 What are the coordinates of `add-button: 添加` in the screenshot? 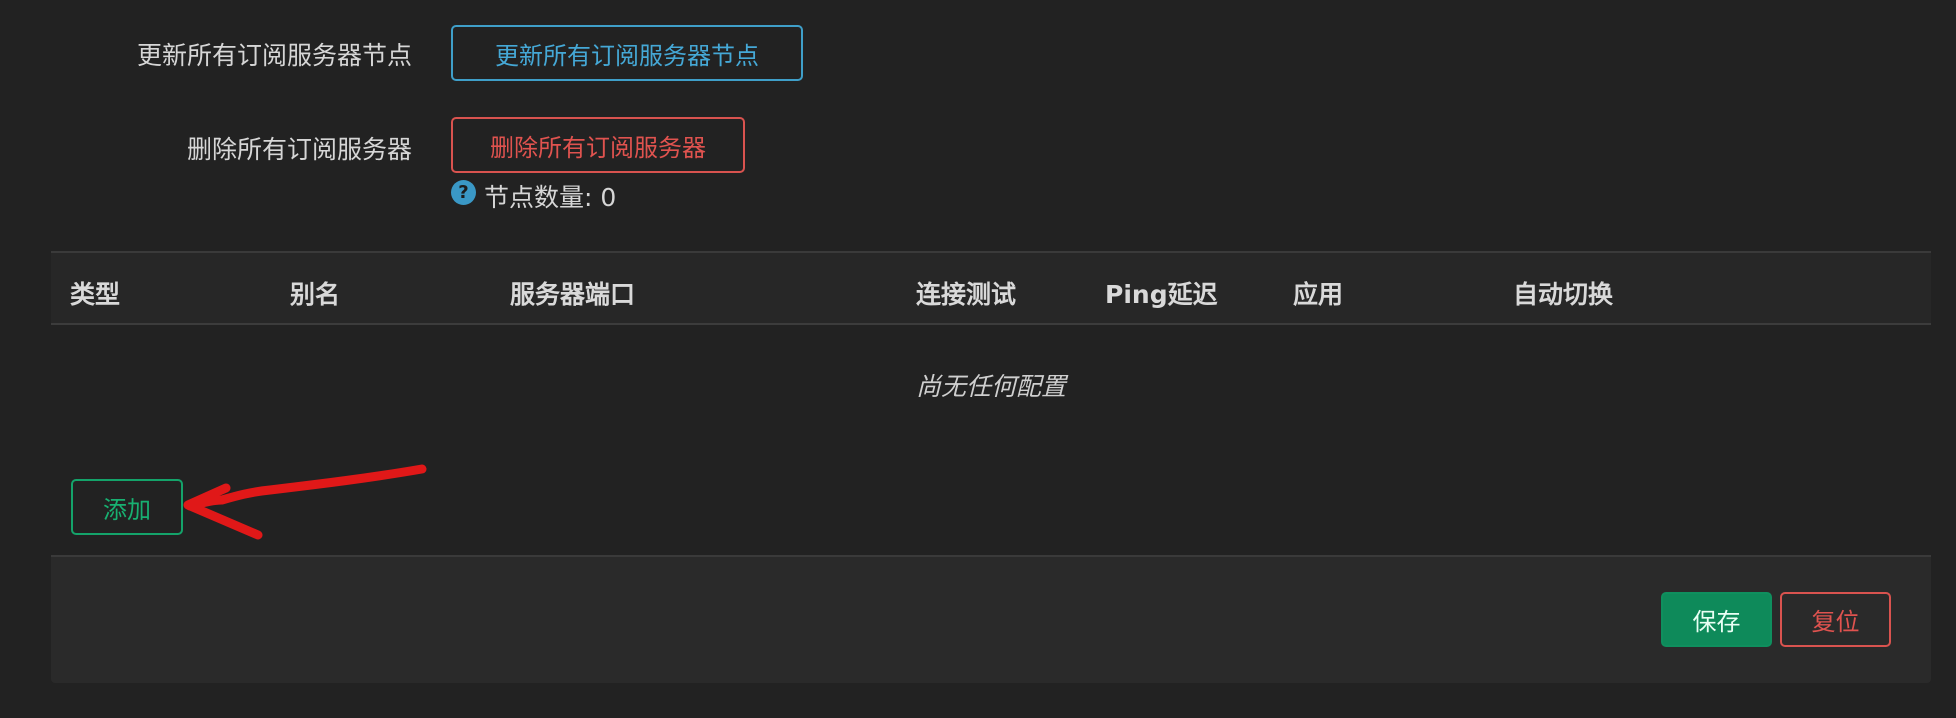 It's located at (127, 507).